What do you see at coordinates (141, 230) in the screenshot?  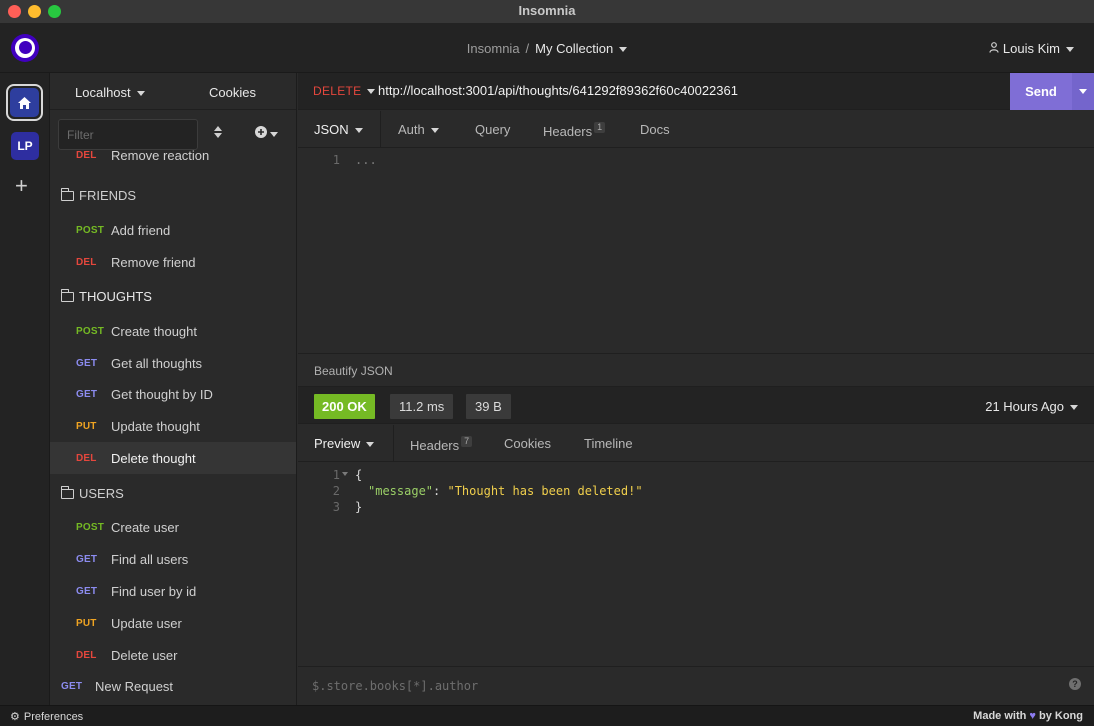 I see `request-name: Add friend` at bounding box center [141, 230].